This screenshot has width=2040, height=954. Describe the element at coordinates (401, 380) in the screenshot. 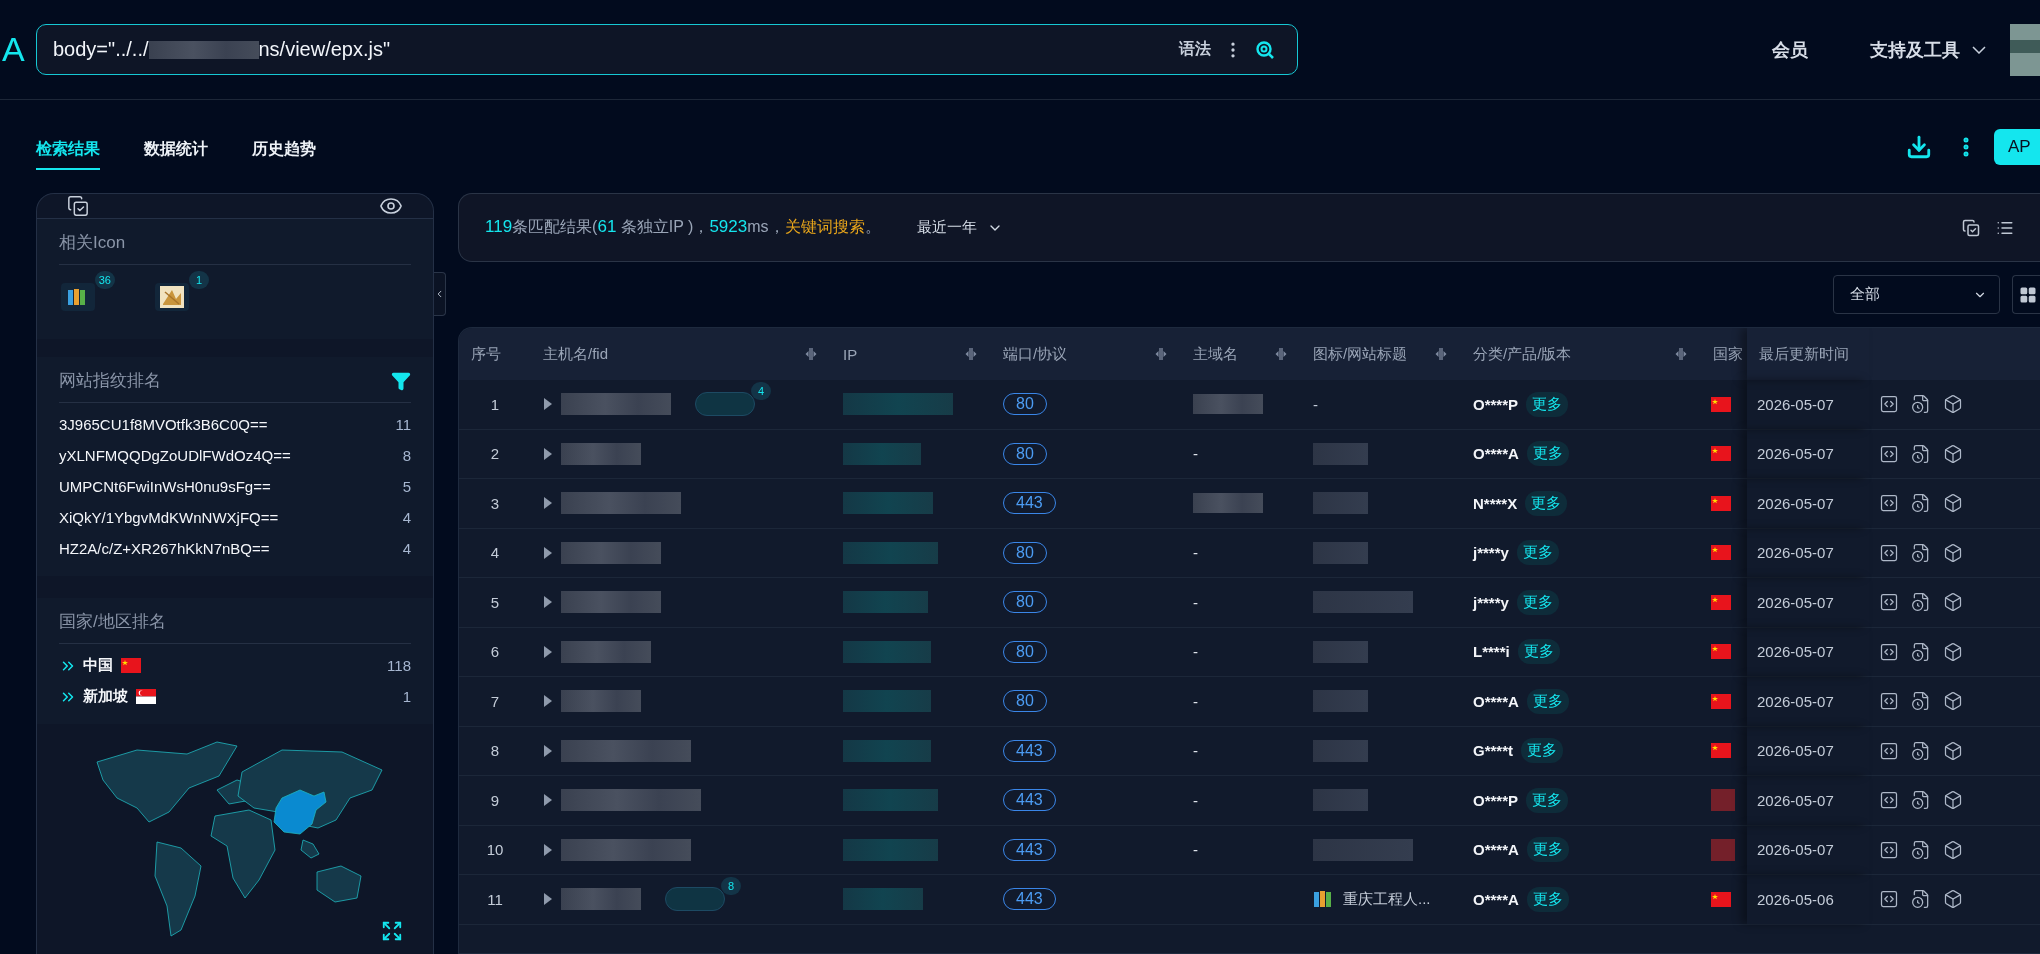

I see `filter-icon` at that location.